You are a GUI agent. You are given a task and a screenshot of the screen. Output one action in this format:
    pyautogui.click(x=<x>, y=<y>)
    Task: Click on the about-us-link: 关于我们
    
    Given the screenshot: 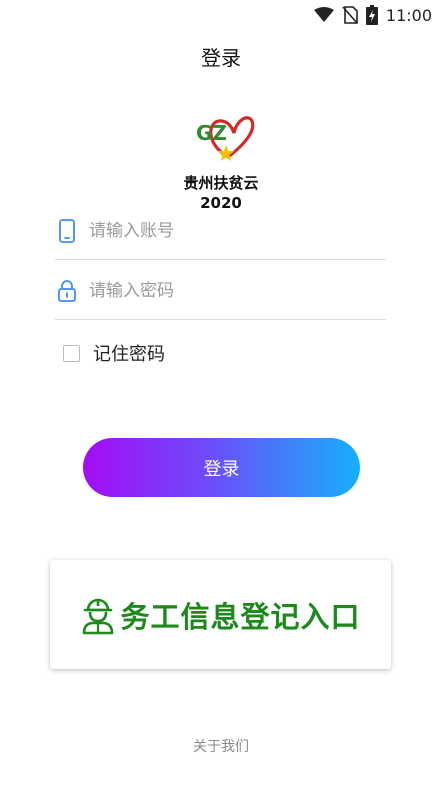 What is the action you would take?
    pyautogui.click(x=221, y=746)
    